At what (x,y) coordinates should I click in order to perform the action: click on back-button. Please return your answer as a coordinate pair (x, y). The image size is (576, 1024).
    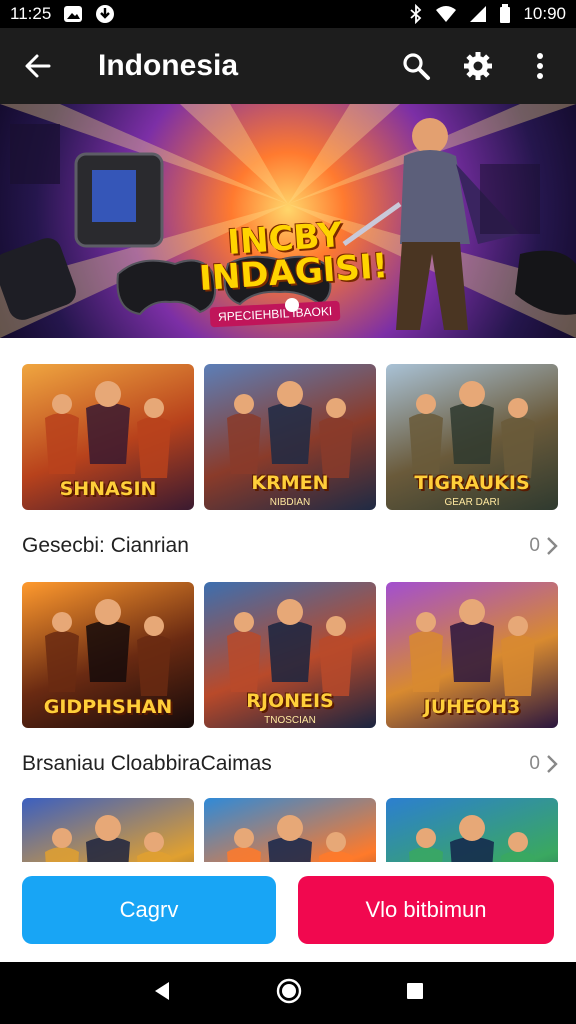
    Looking at the image, I should click on (38, 66).